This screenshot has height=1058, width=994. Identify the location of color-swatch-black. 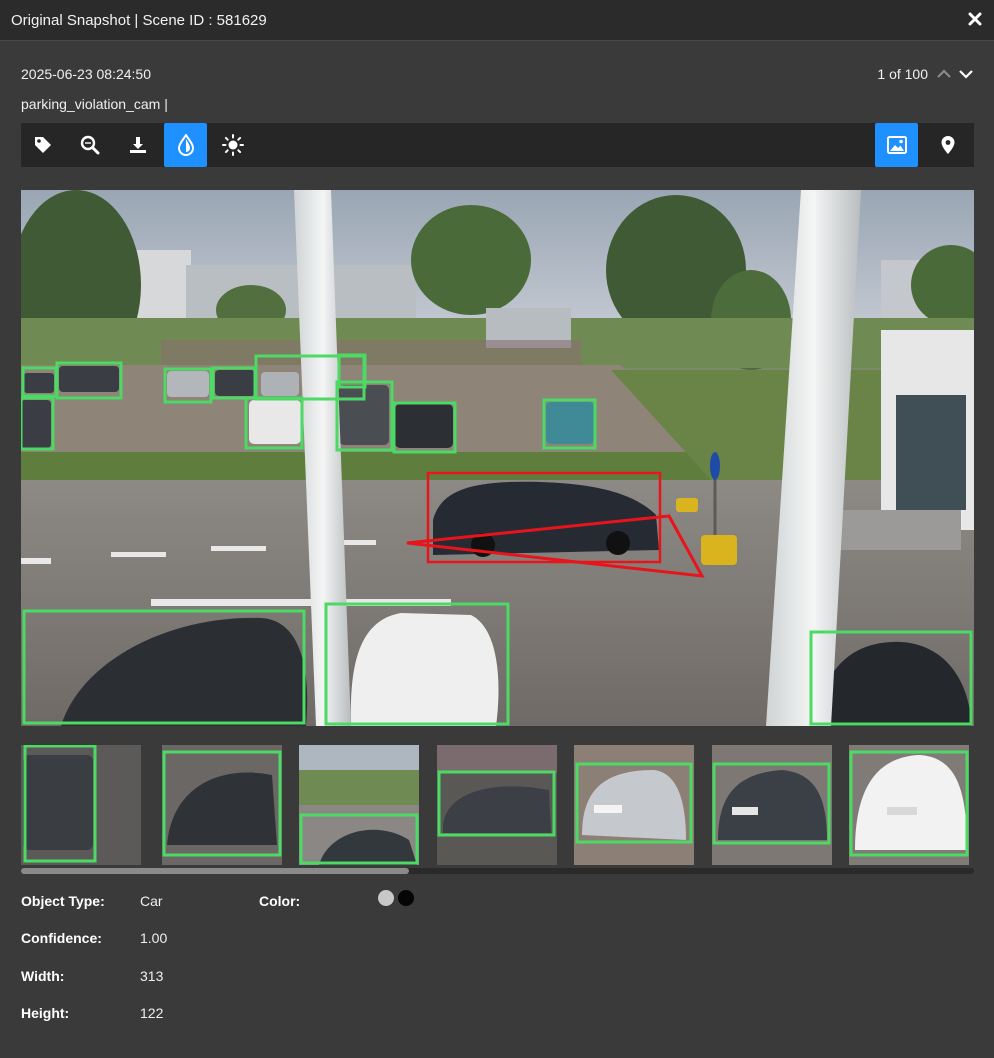
(406, 898).